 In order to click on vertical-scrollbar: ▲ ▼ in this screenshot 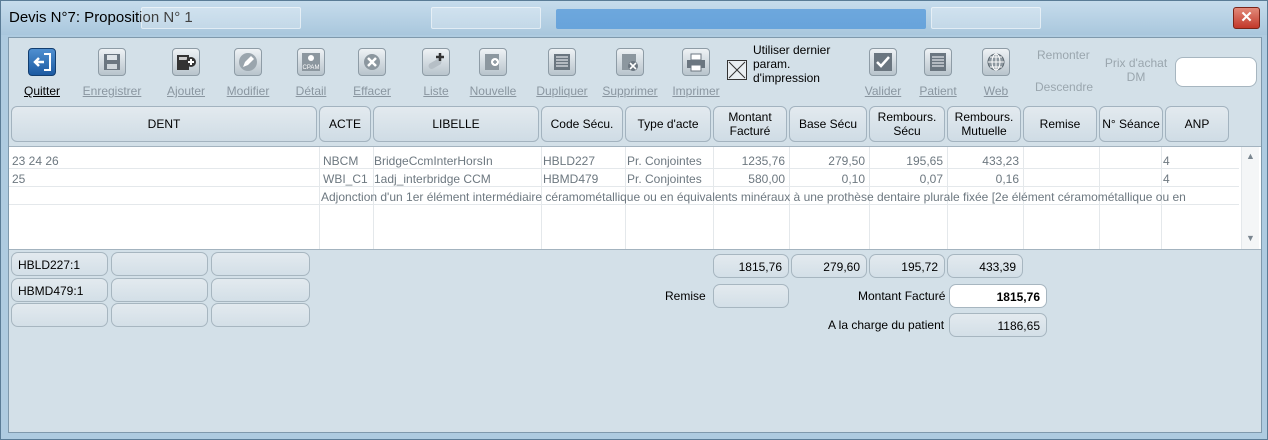, I will do `click(1250, 198)`.